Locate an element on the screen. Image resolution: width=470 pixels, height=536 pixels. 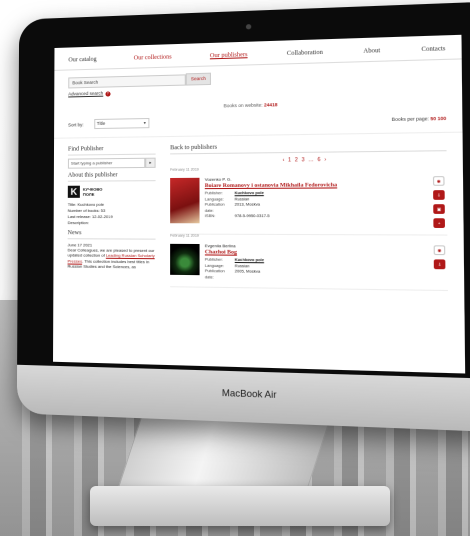
field-value: 2013, Moskva is located at coordinates (247, 208).